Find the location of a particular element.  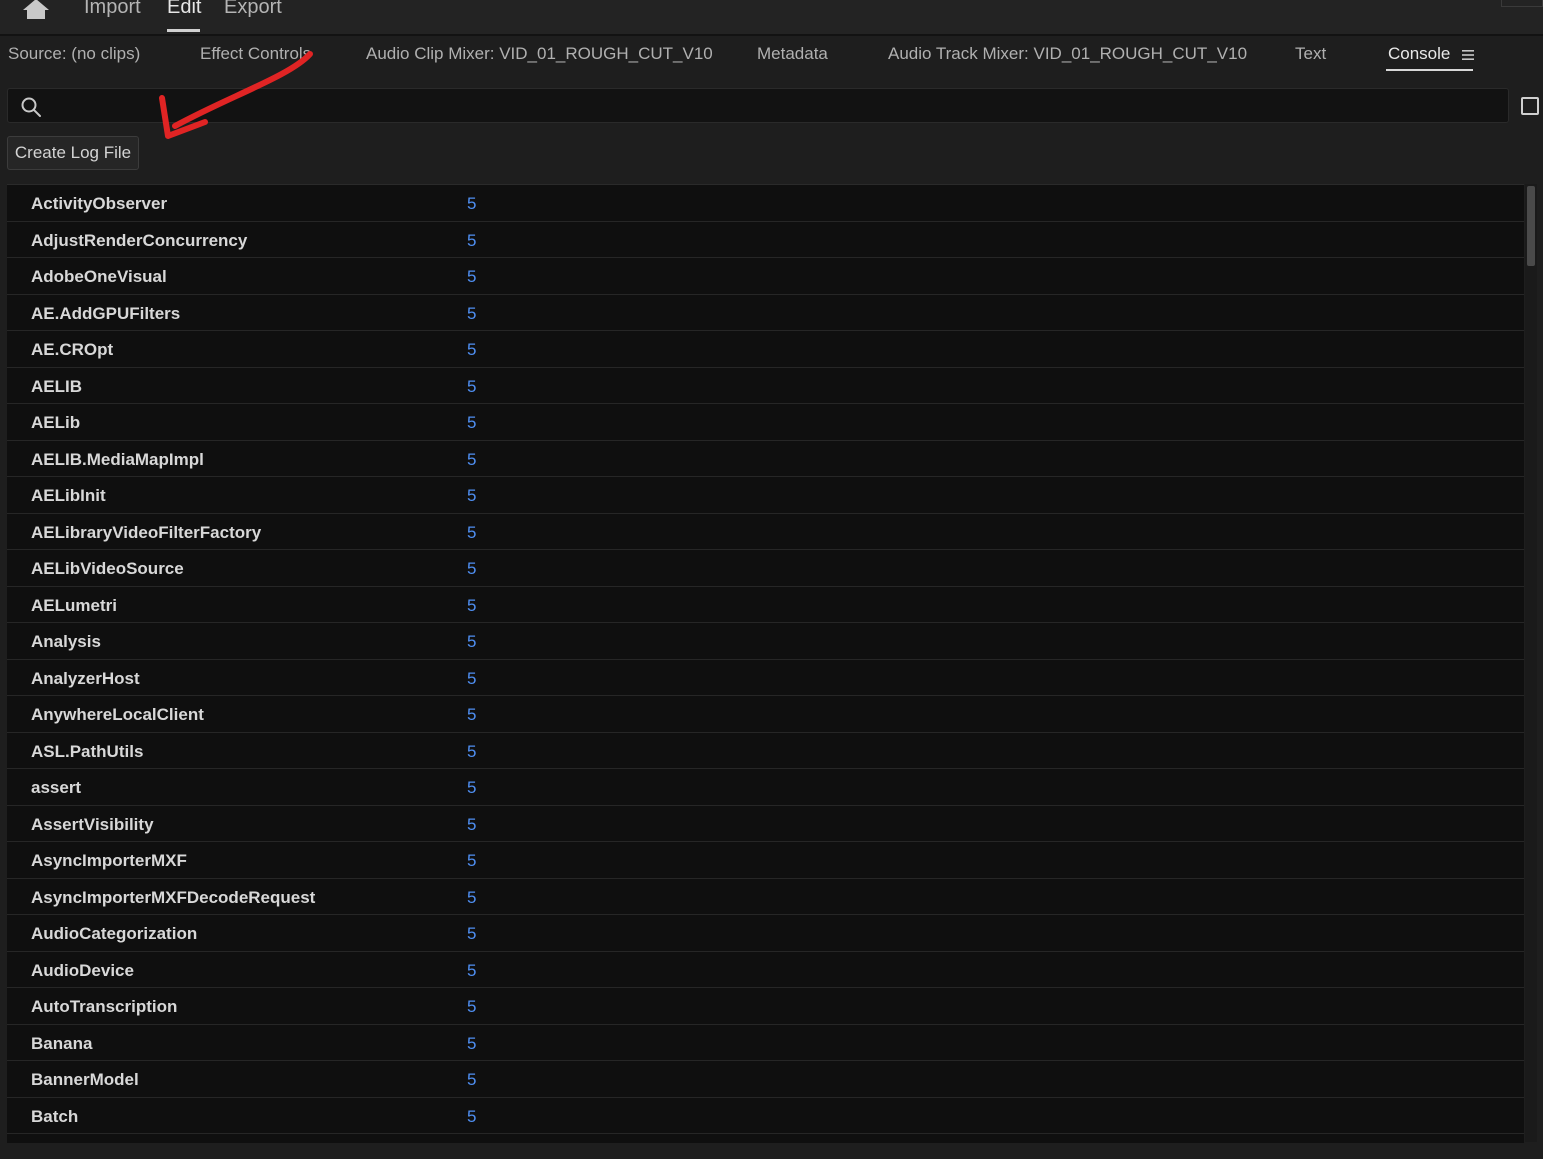

item-name: AnalyzerHost is located at coordinates (85, 678).